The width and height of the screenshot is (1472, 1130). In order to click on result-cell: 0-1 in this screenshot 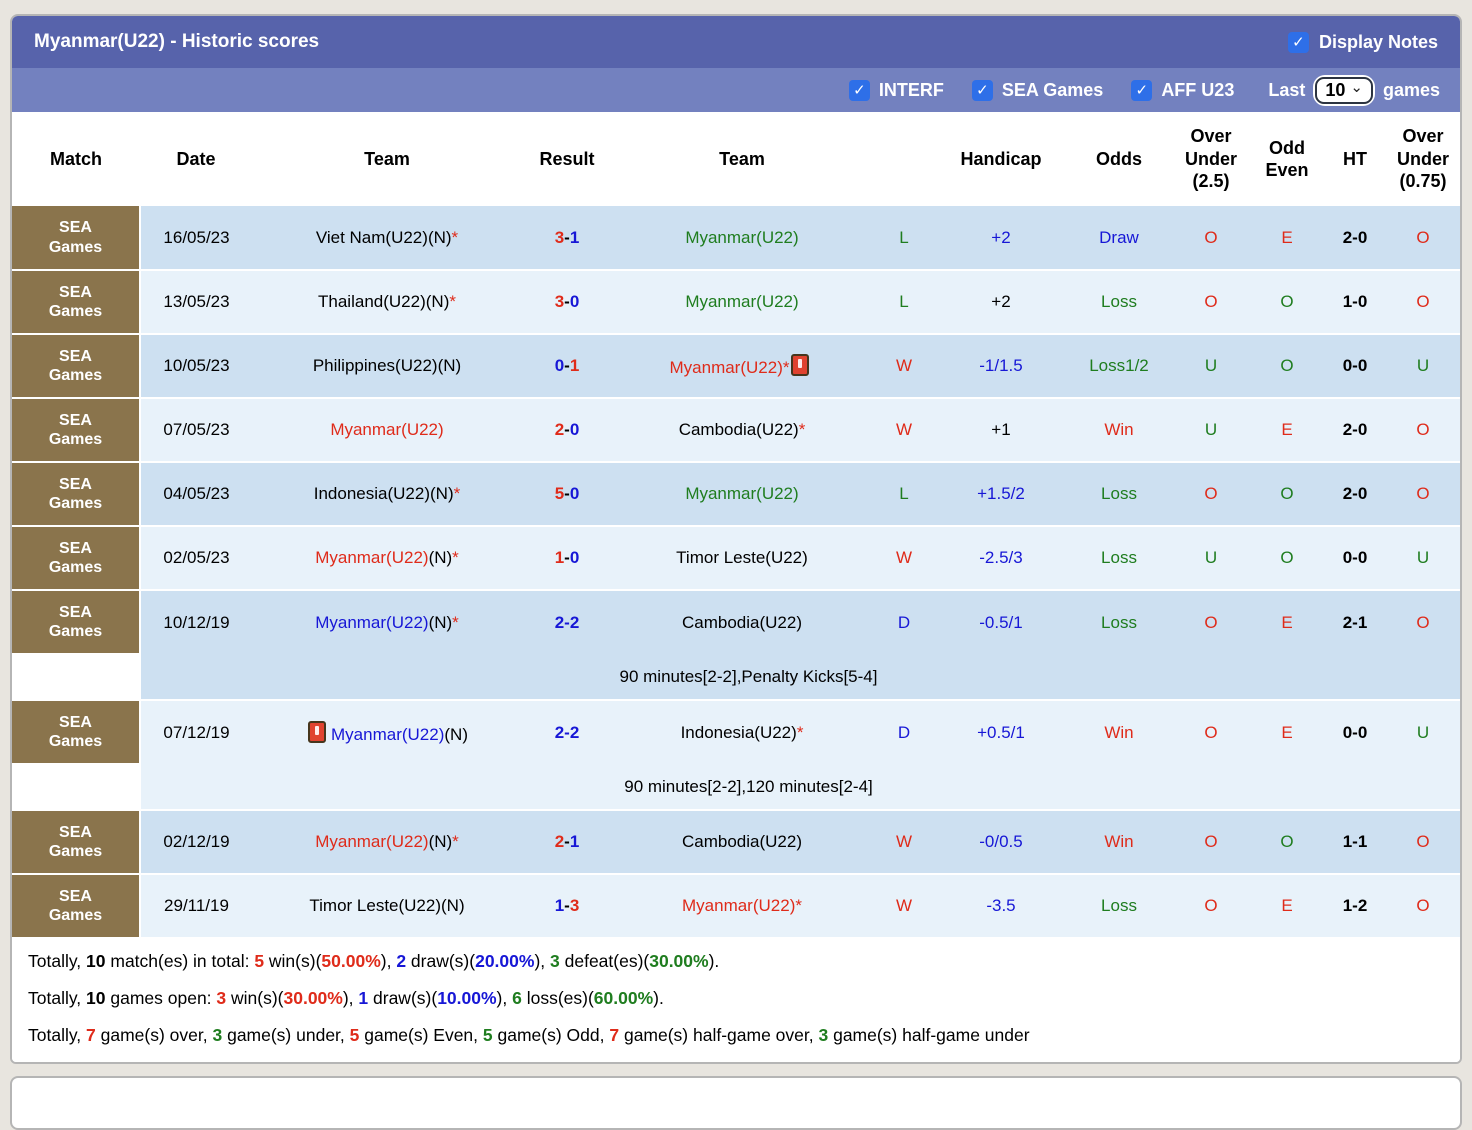, I will do `click(567, 366)`.